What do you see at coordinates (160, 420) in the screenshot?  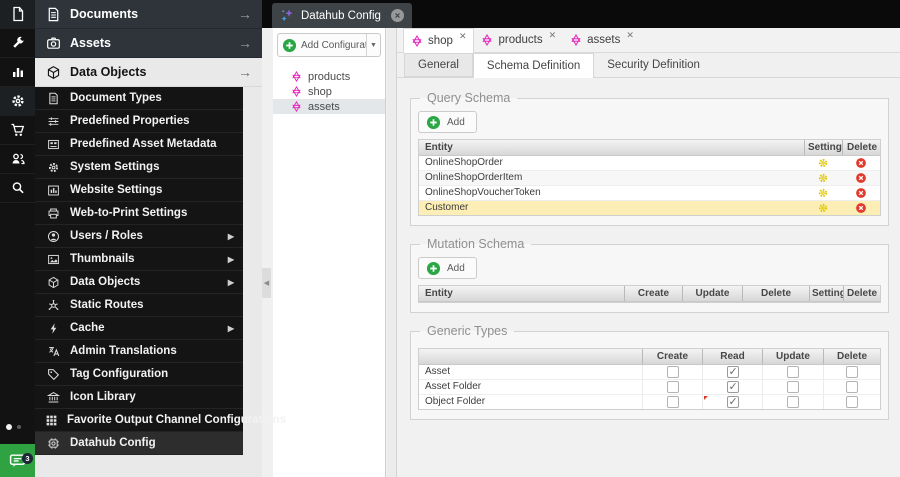 I see `menu-item-favorite-output-channels: Favorite Output Channel Configurations` at bounding box center [160, 420].